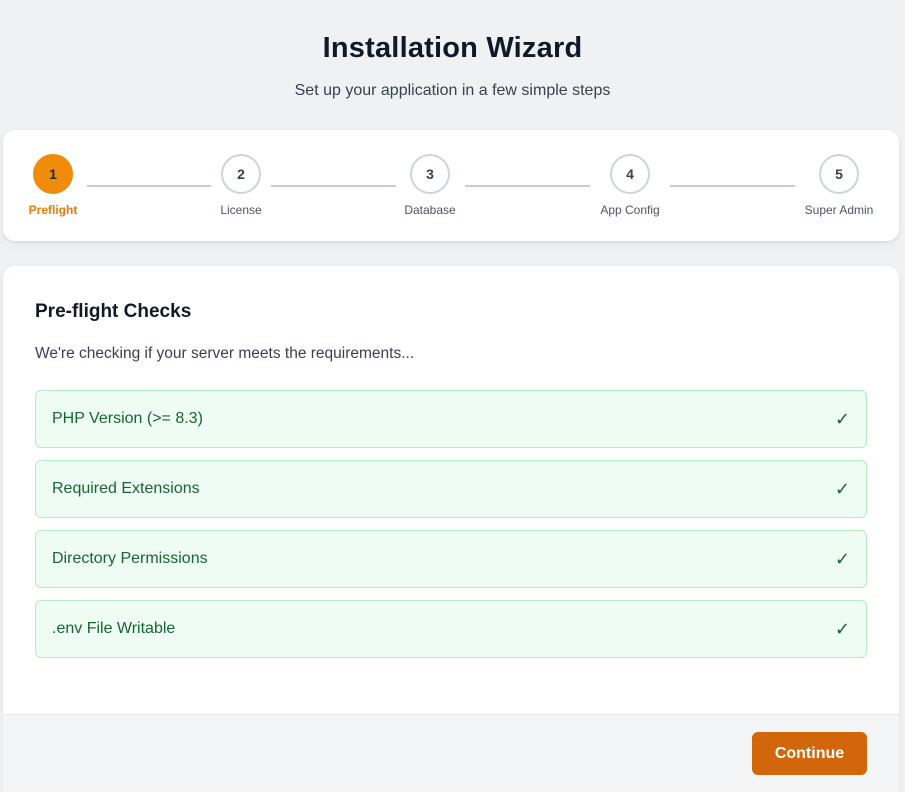  I want to click on step-app-config: 4 App Config, so click(630, 185).